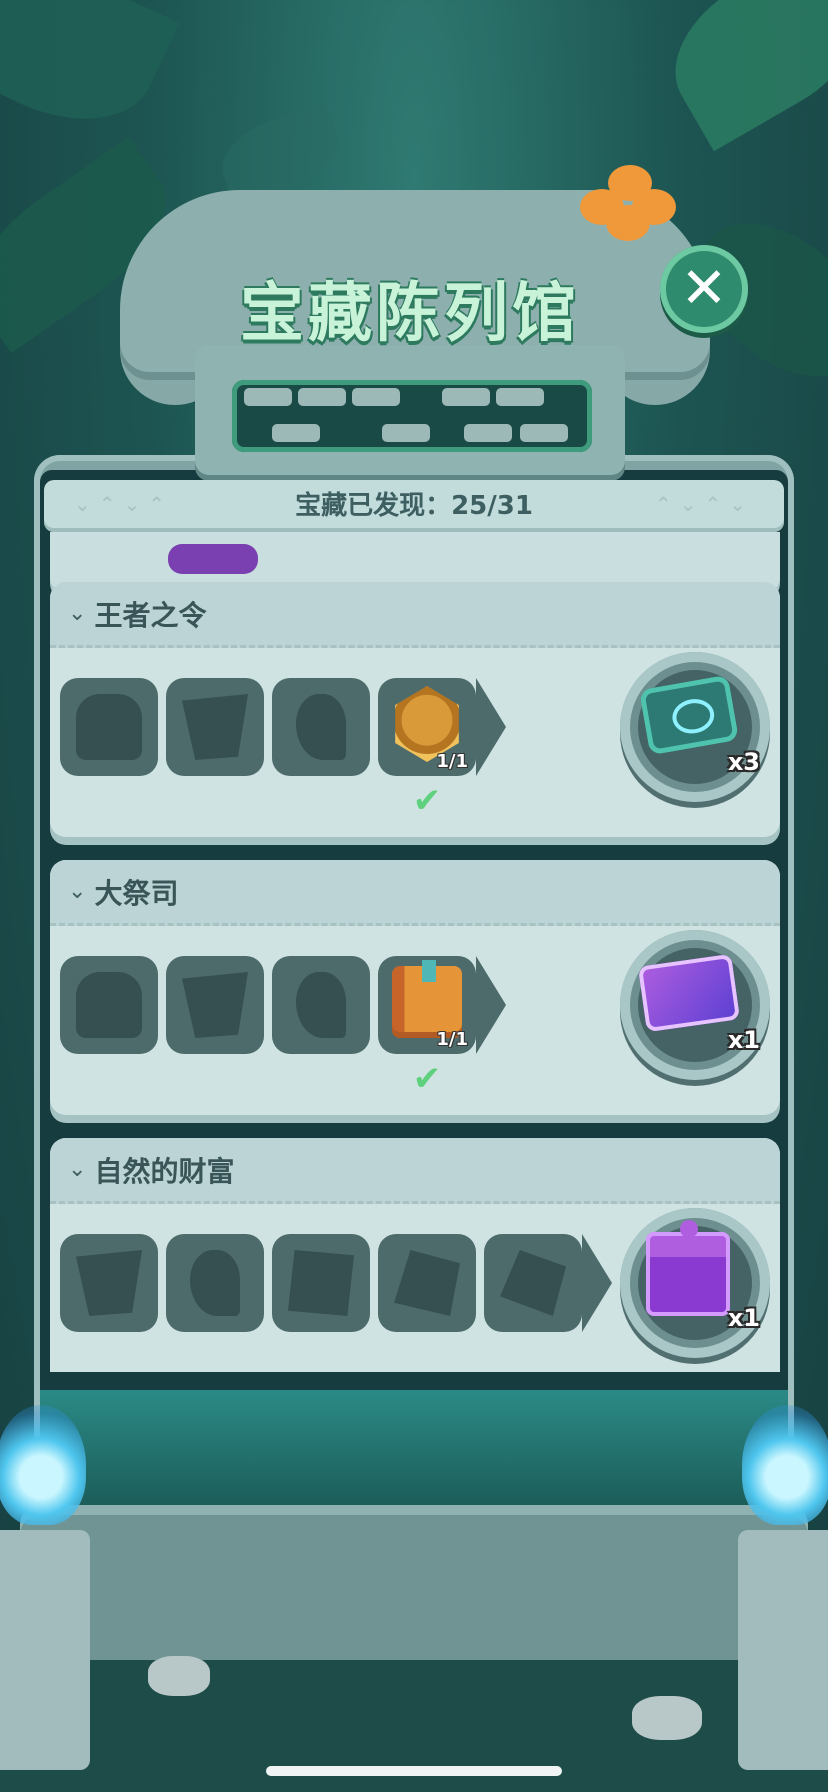 Image resolution: width=828 pixels, height=1792 pixels. I want to click on collection-title: 王者之令, so click(150, 615).